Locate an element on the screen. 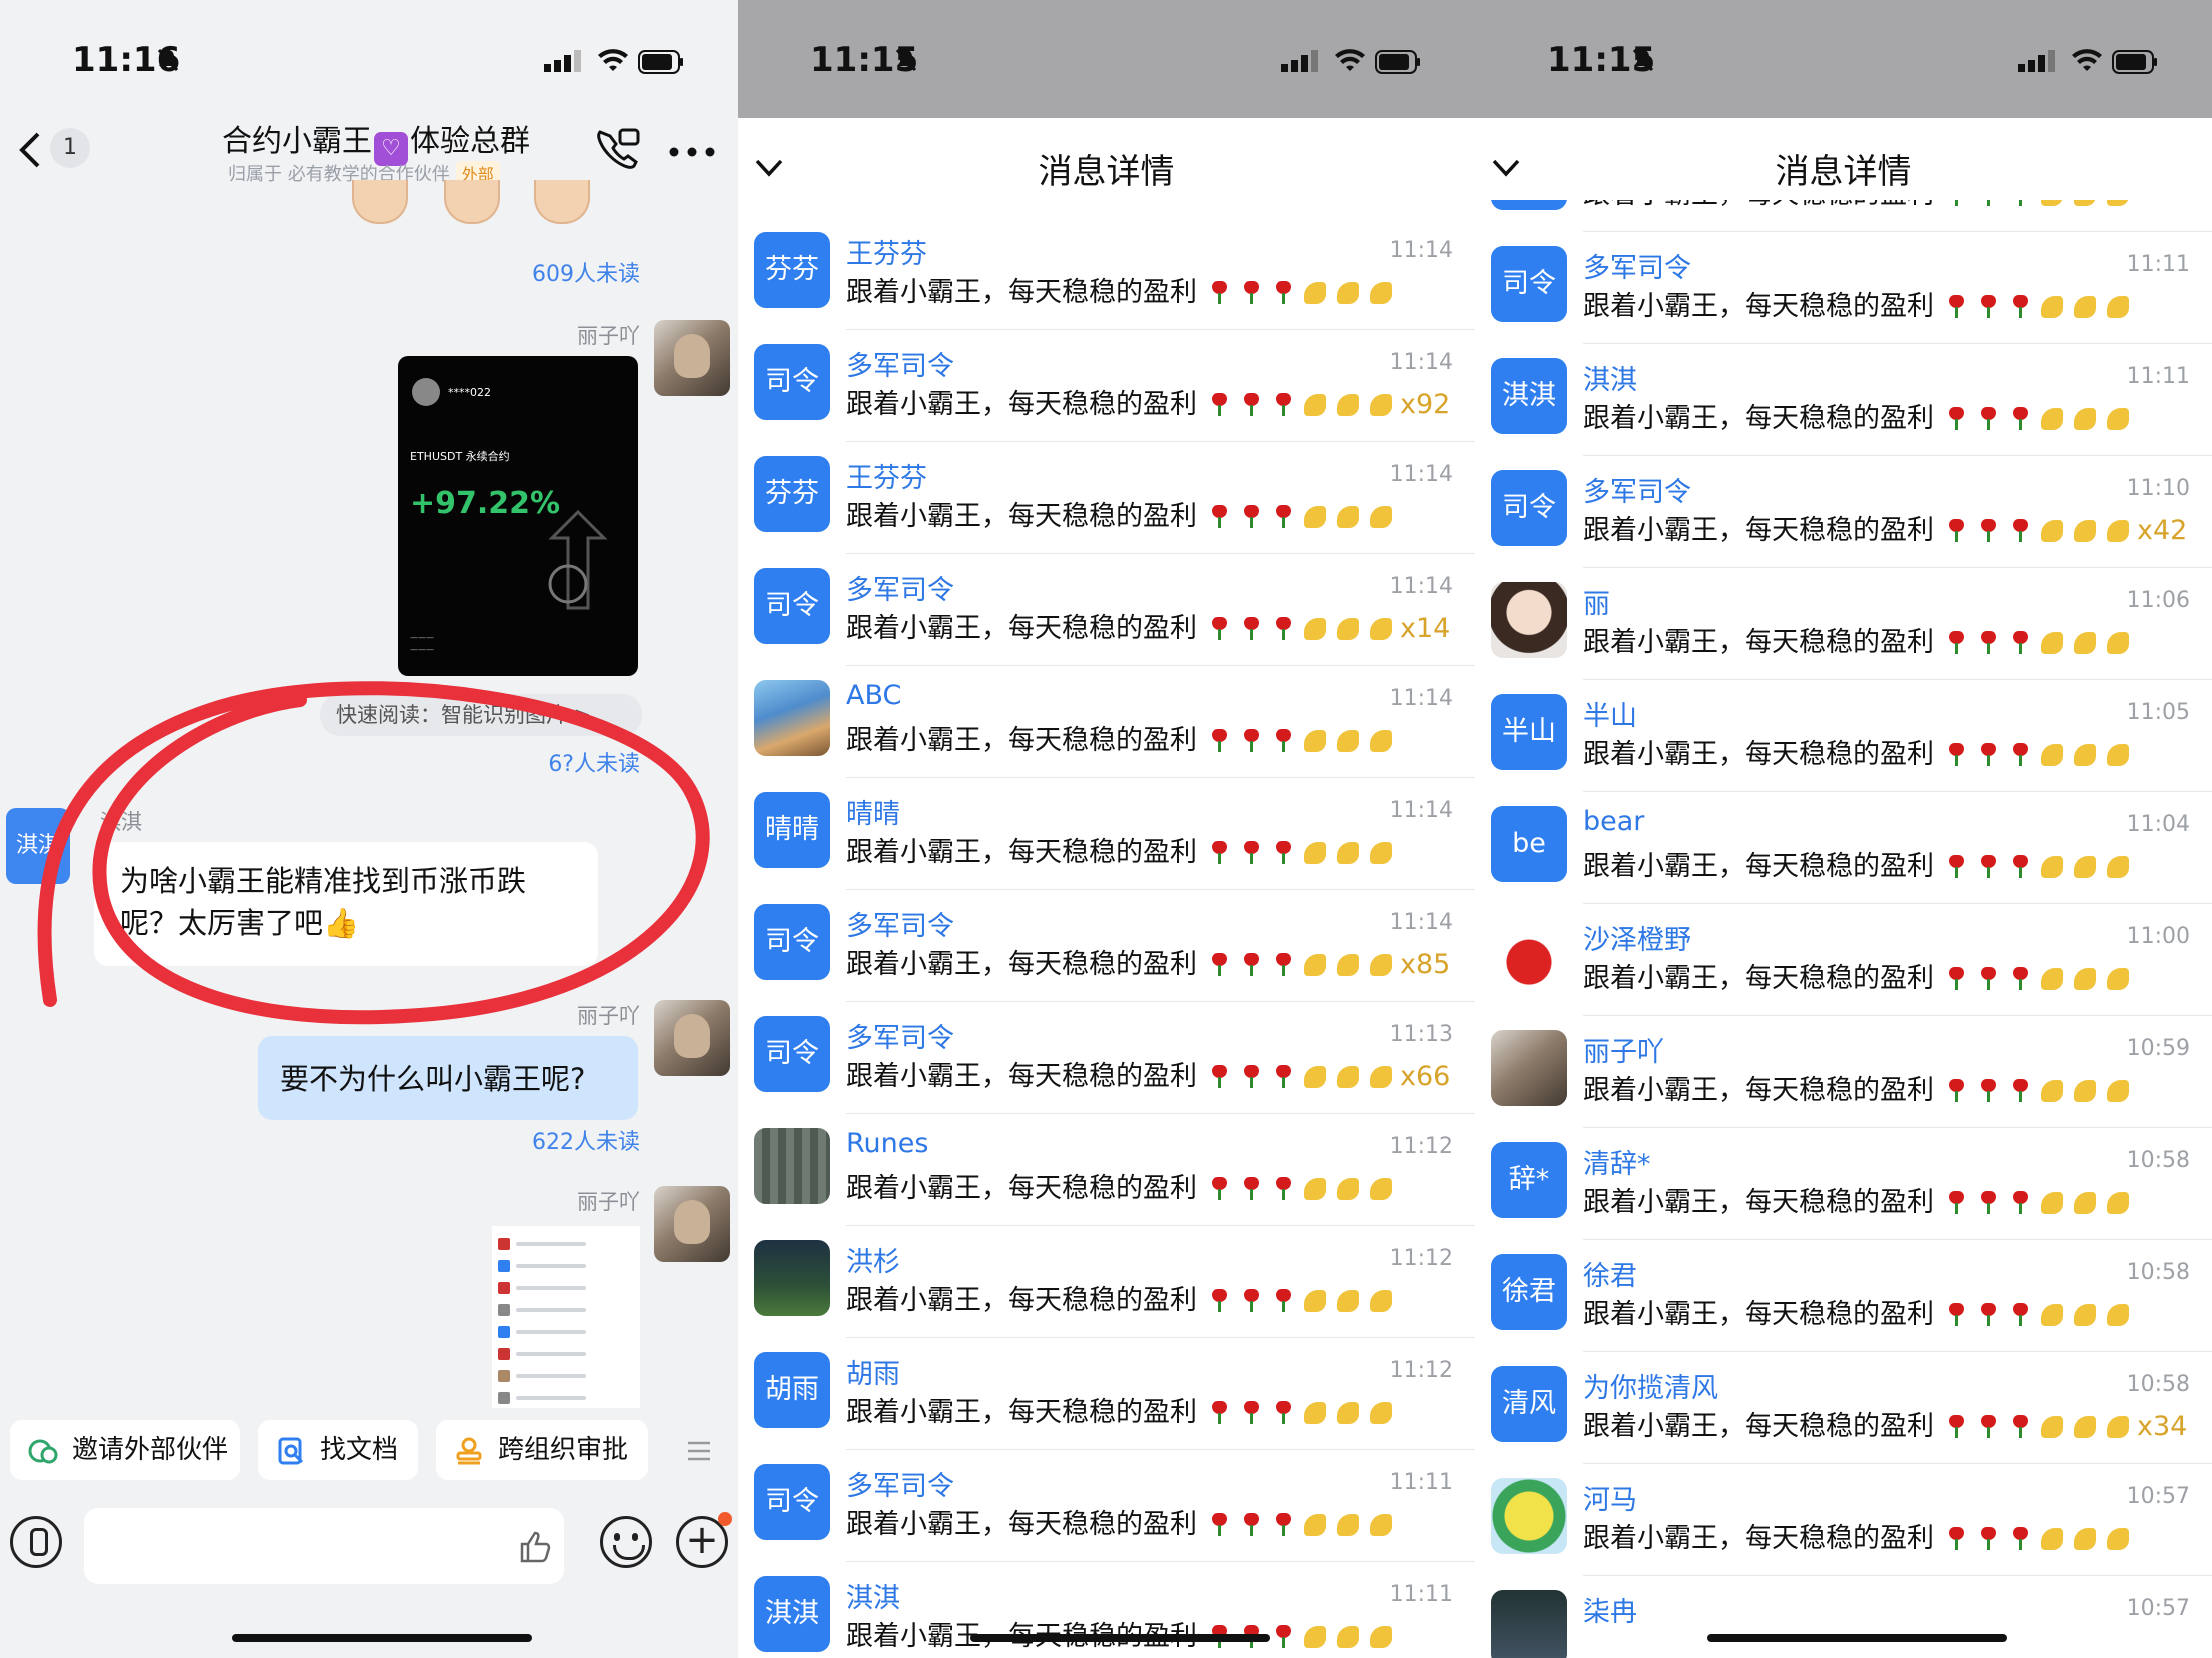 The width and height of the screenshot is (2212, 1658). message-bubble-self: 要不为什么叫小霸王呢? is located at coordinates (448, 1078).